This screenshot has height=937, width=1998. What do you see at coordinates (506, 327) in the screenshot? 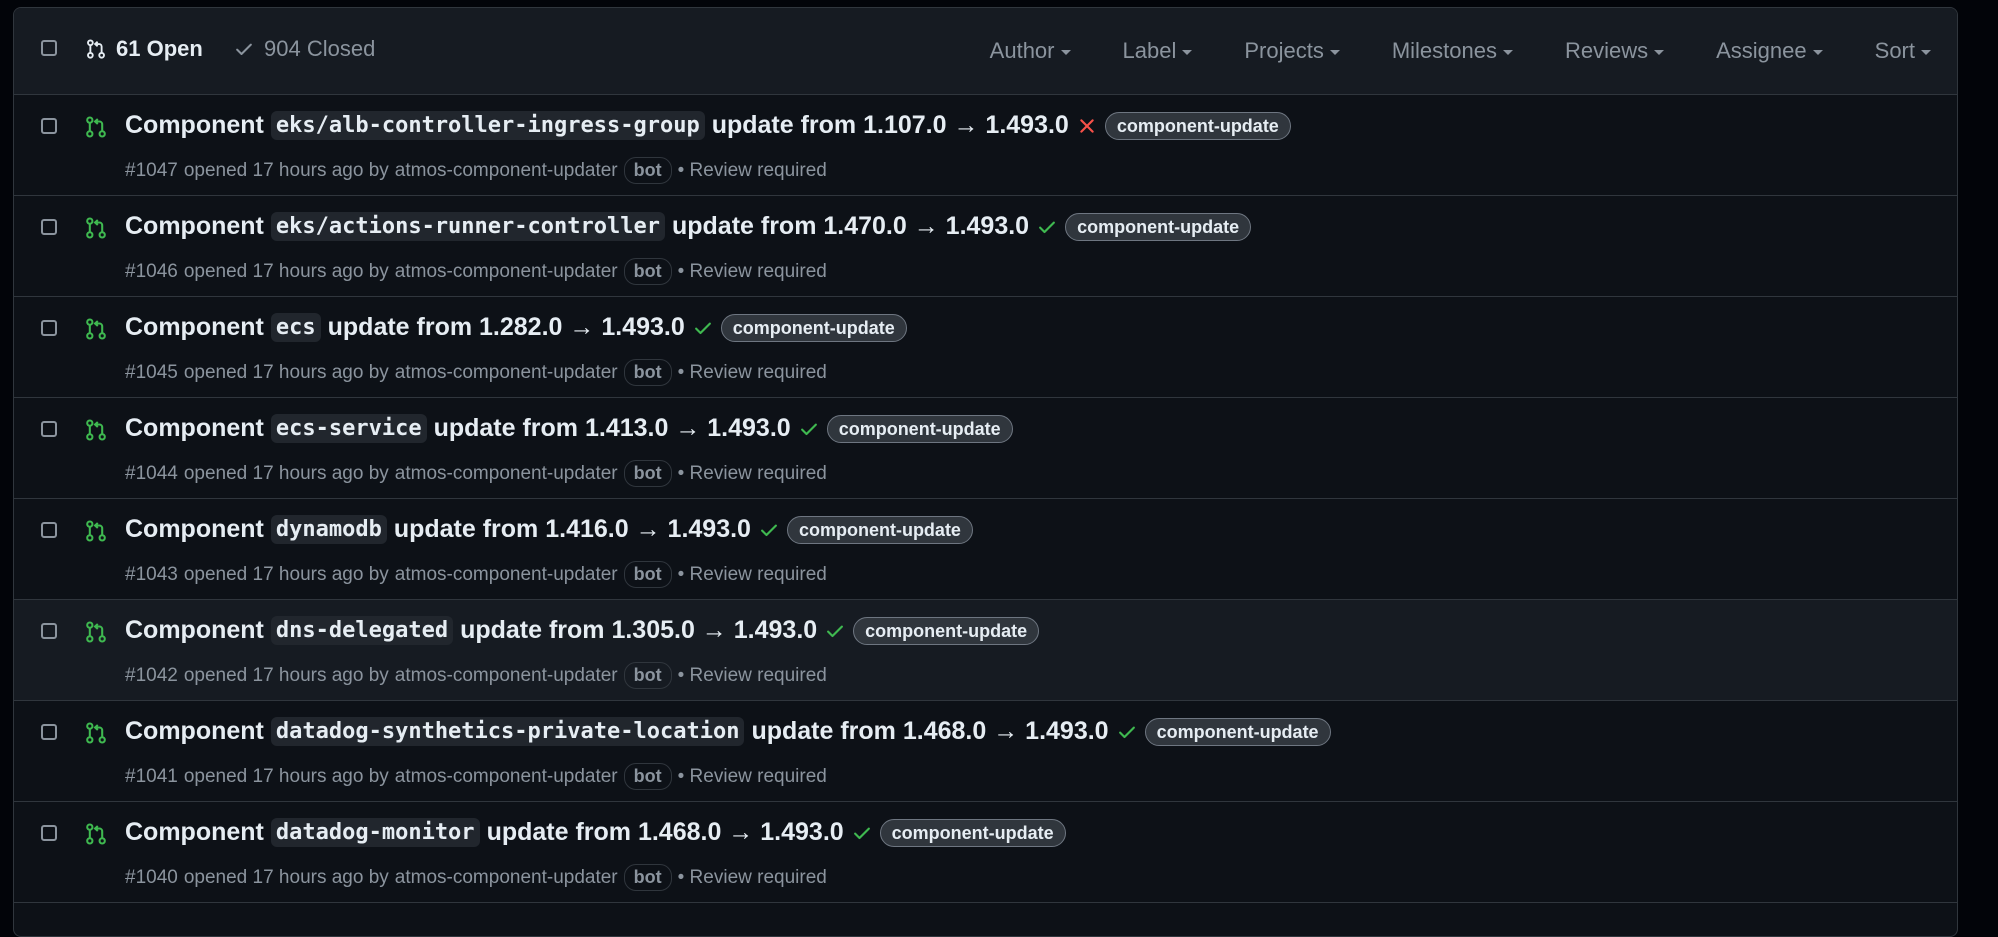
I see `title-update-text: update from 1.282.0 → 1.493.0` at bounding box center [506, 327].